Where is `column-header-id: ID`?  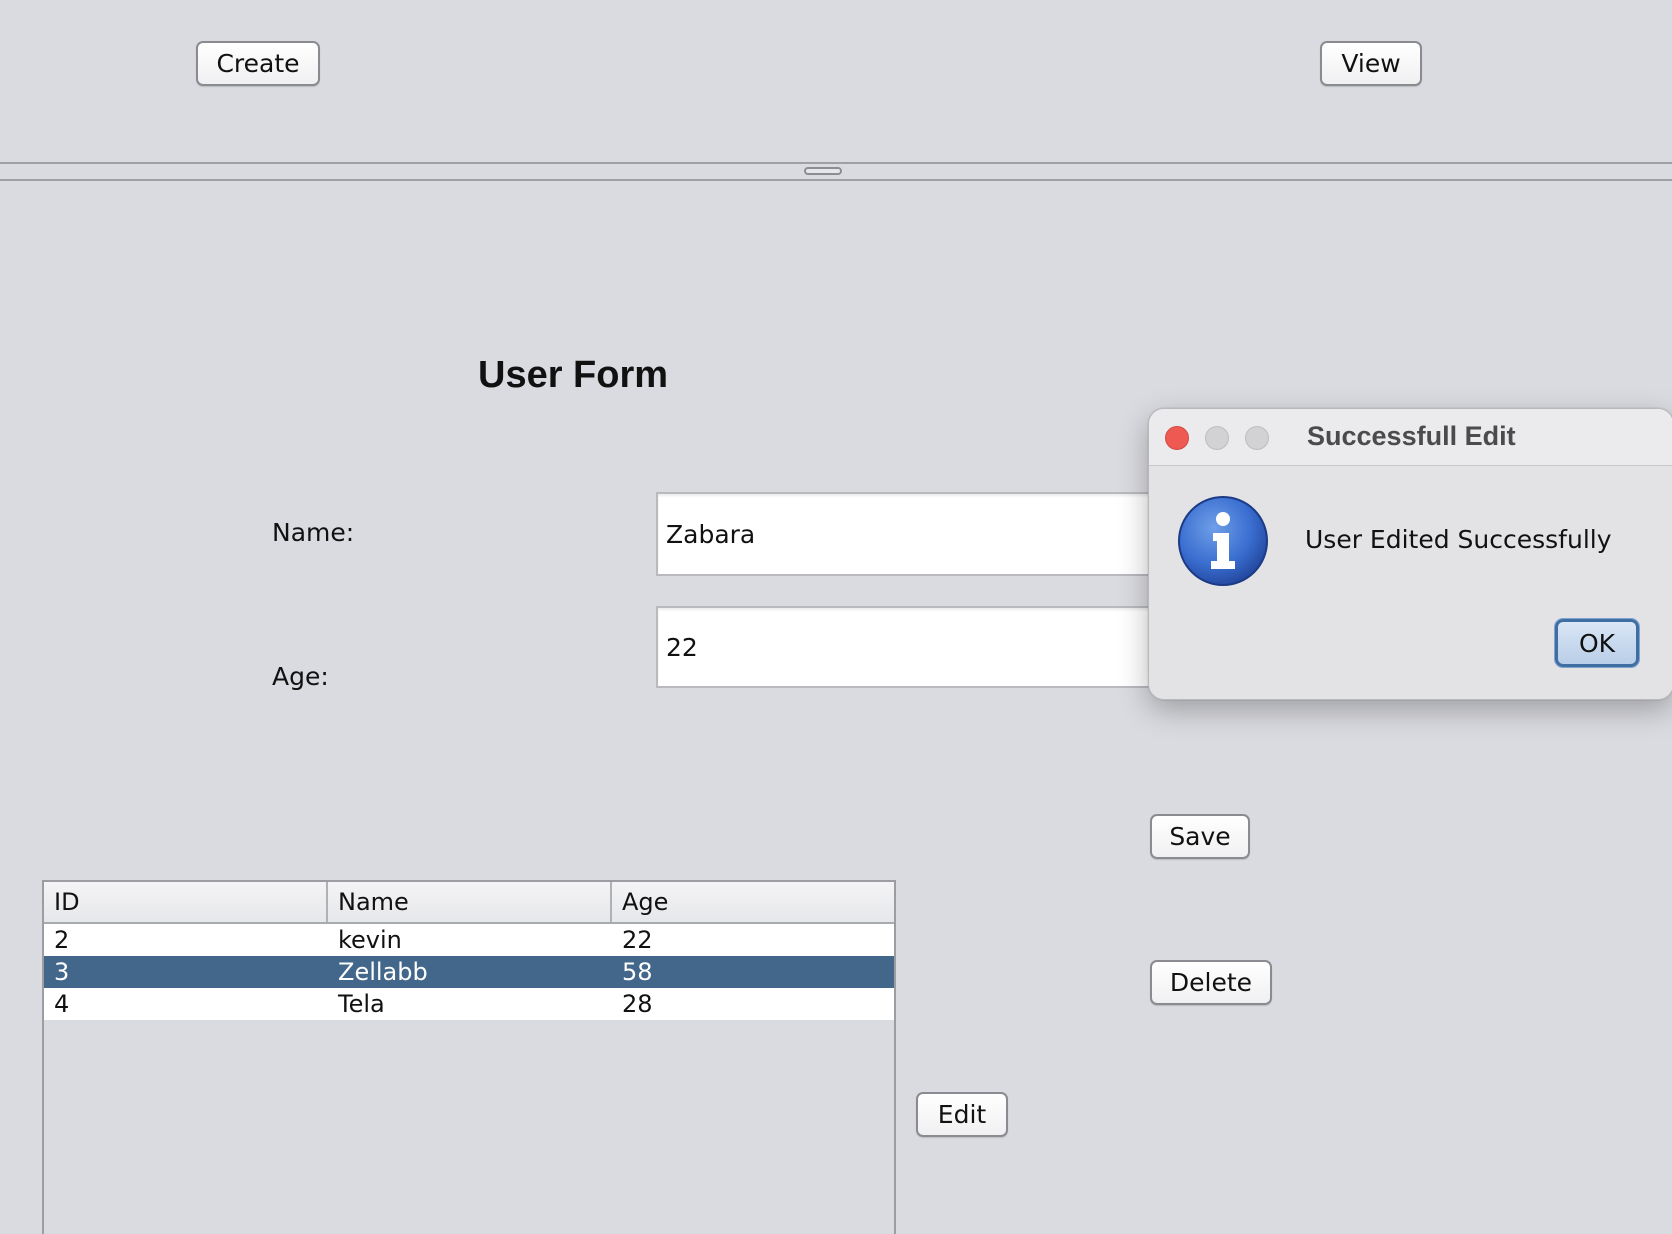
column-header-id: ID is located at coordinates (186, 902).